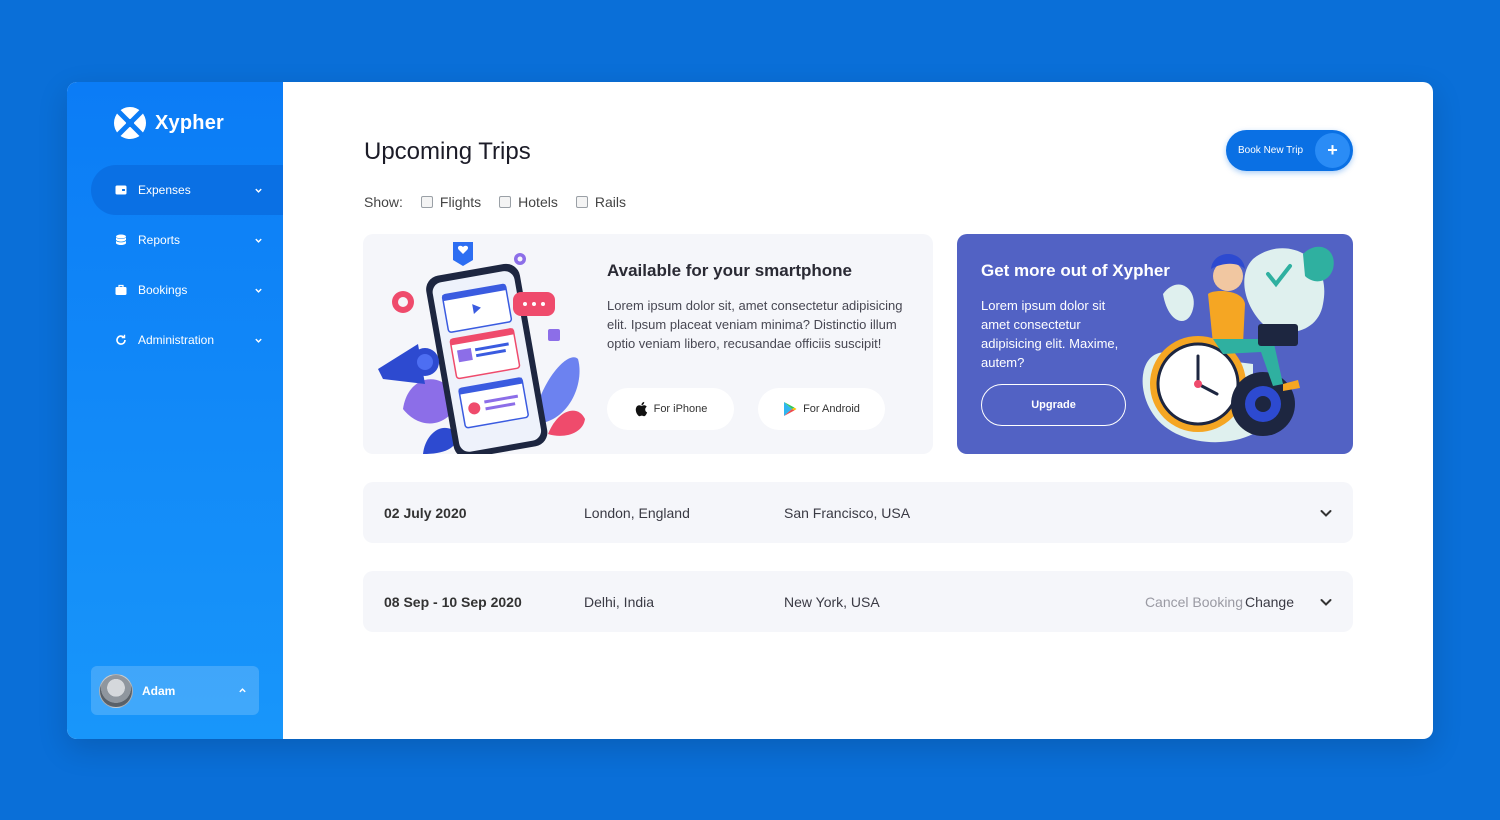  I want to click on trip-origin: Delhi, India, so click(619, 601).